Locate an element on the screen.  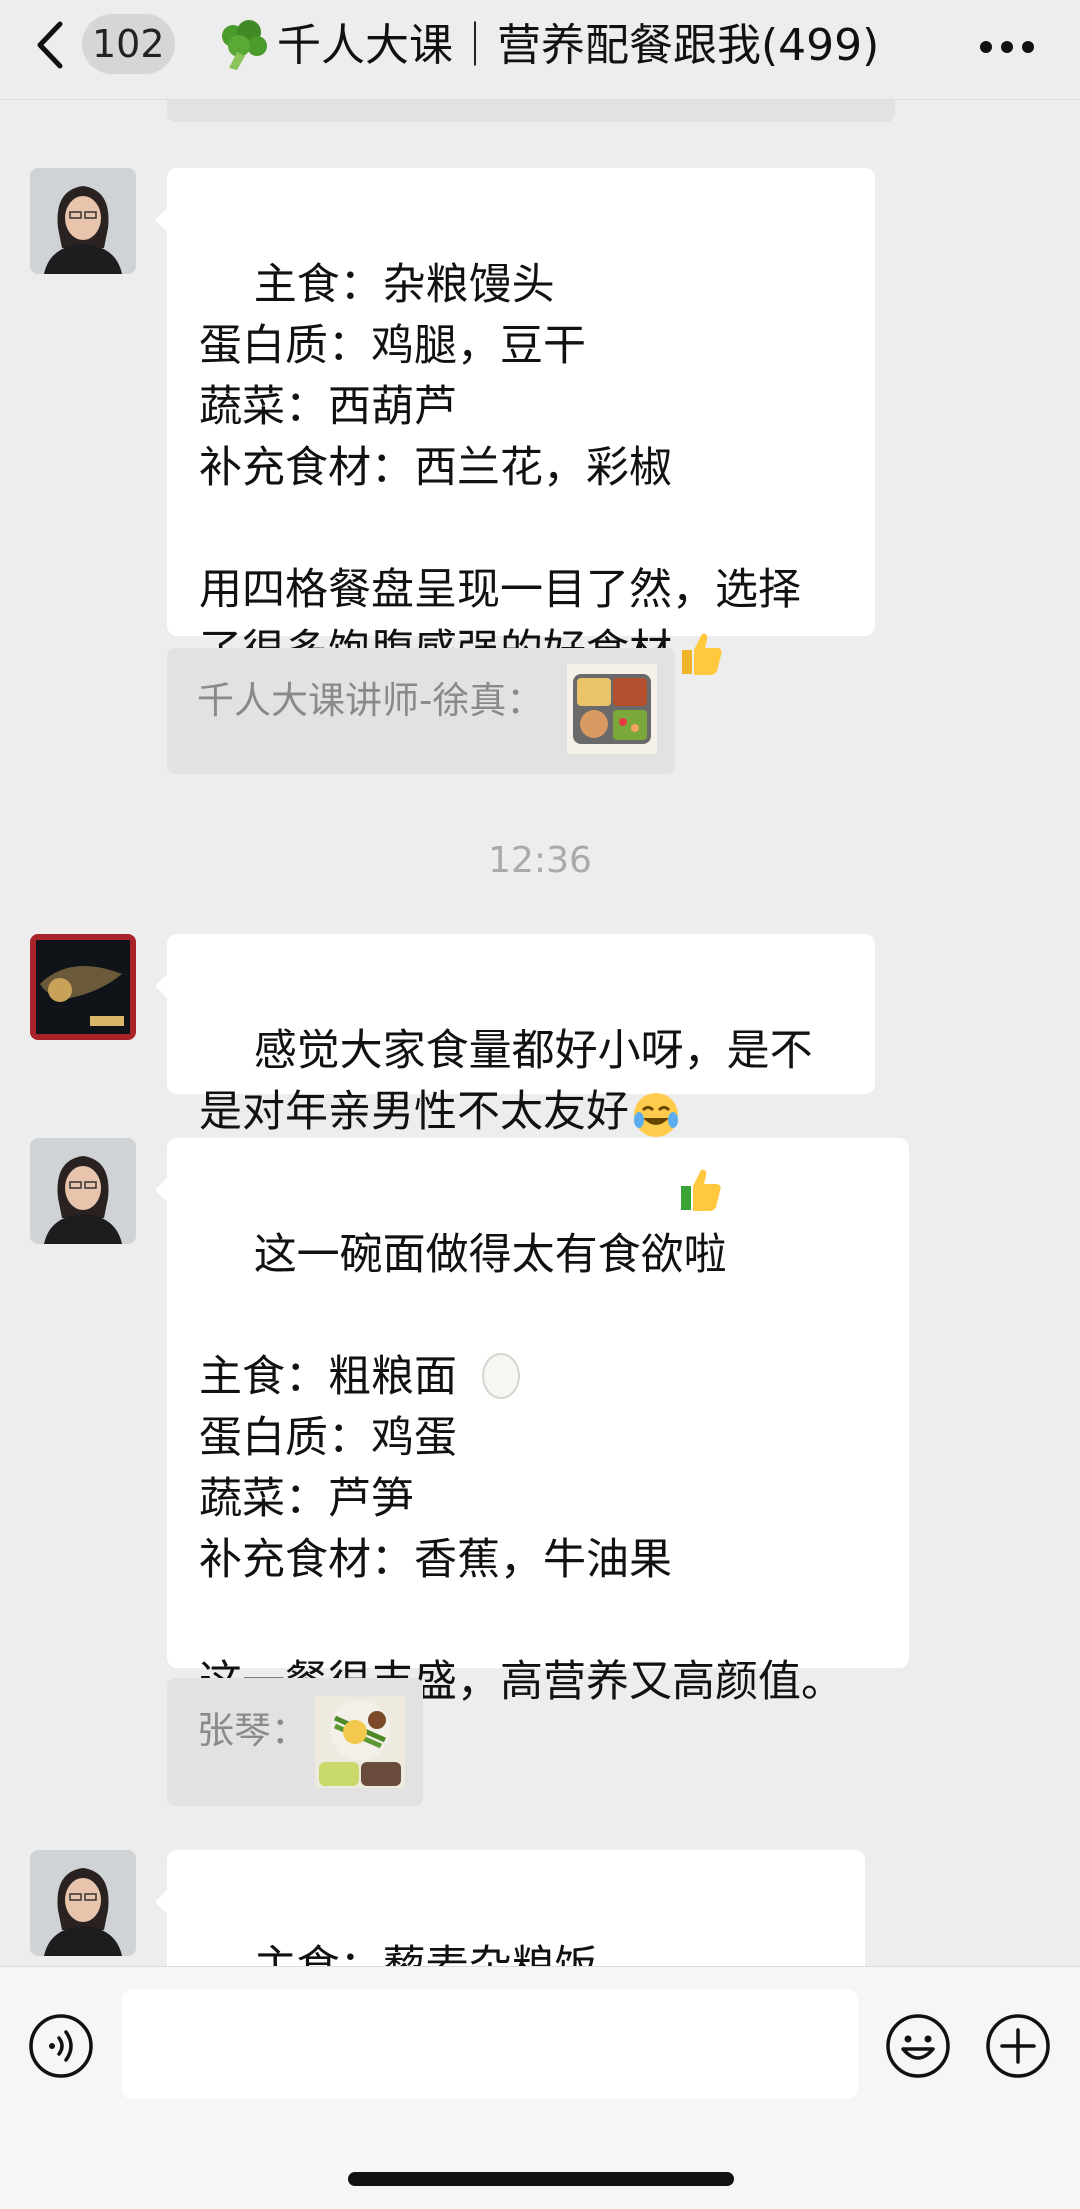
meal-plate-thumbnail is located at coordinates (612, 709).